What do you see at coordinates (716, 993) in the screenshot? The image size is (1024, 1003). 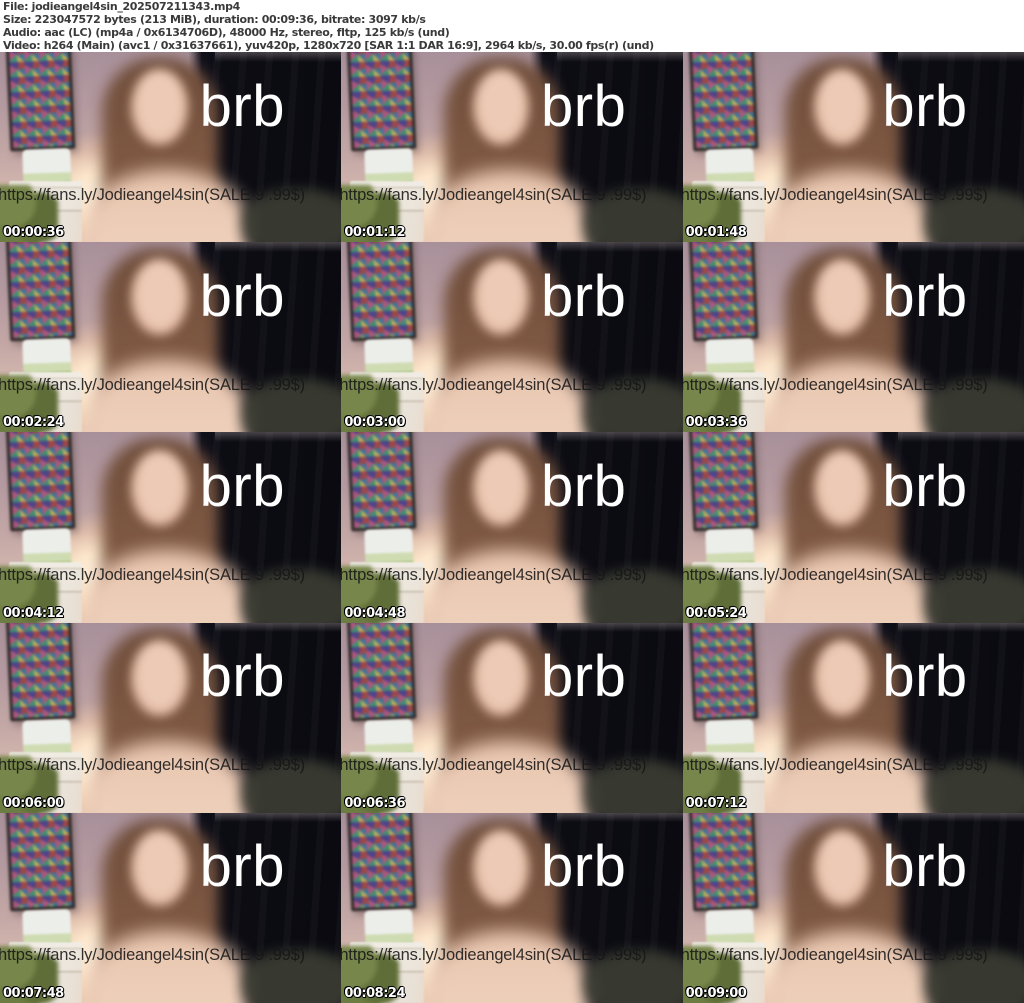 I see `timestamp-overlay: 00:09:00` at bounding box center [716, 993].